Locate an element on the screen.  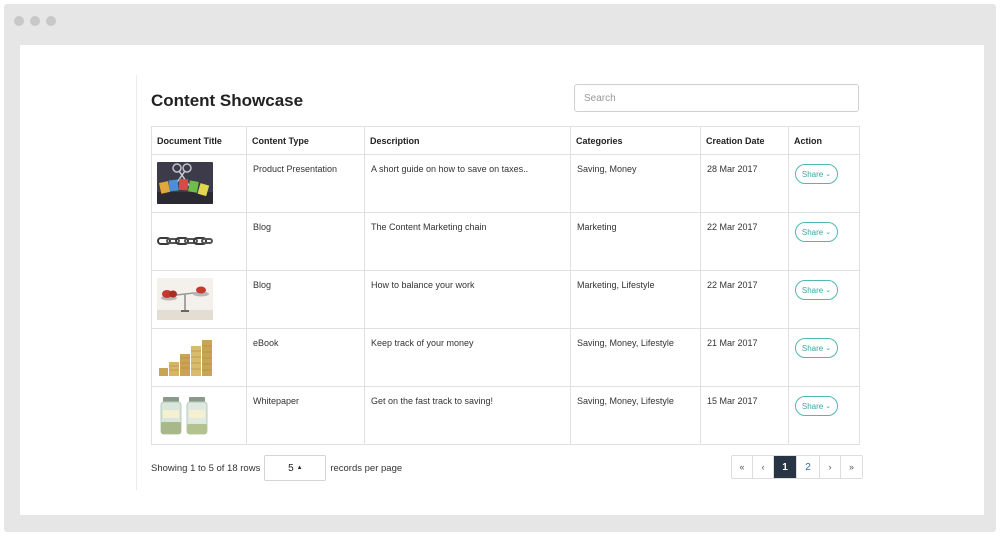
header-description: Description is located at coordinates (467, 140).